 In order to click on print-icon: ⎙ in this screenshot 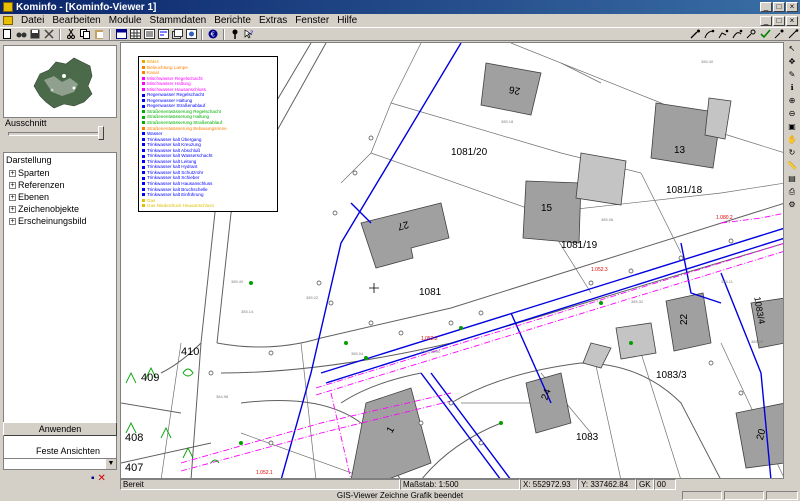, I will do `click(792, 191)`.